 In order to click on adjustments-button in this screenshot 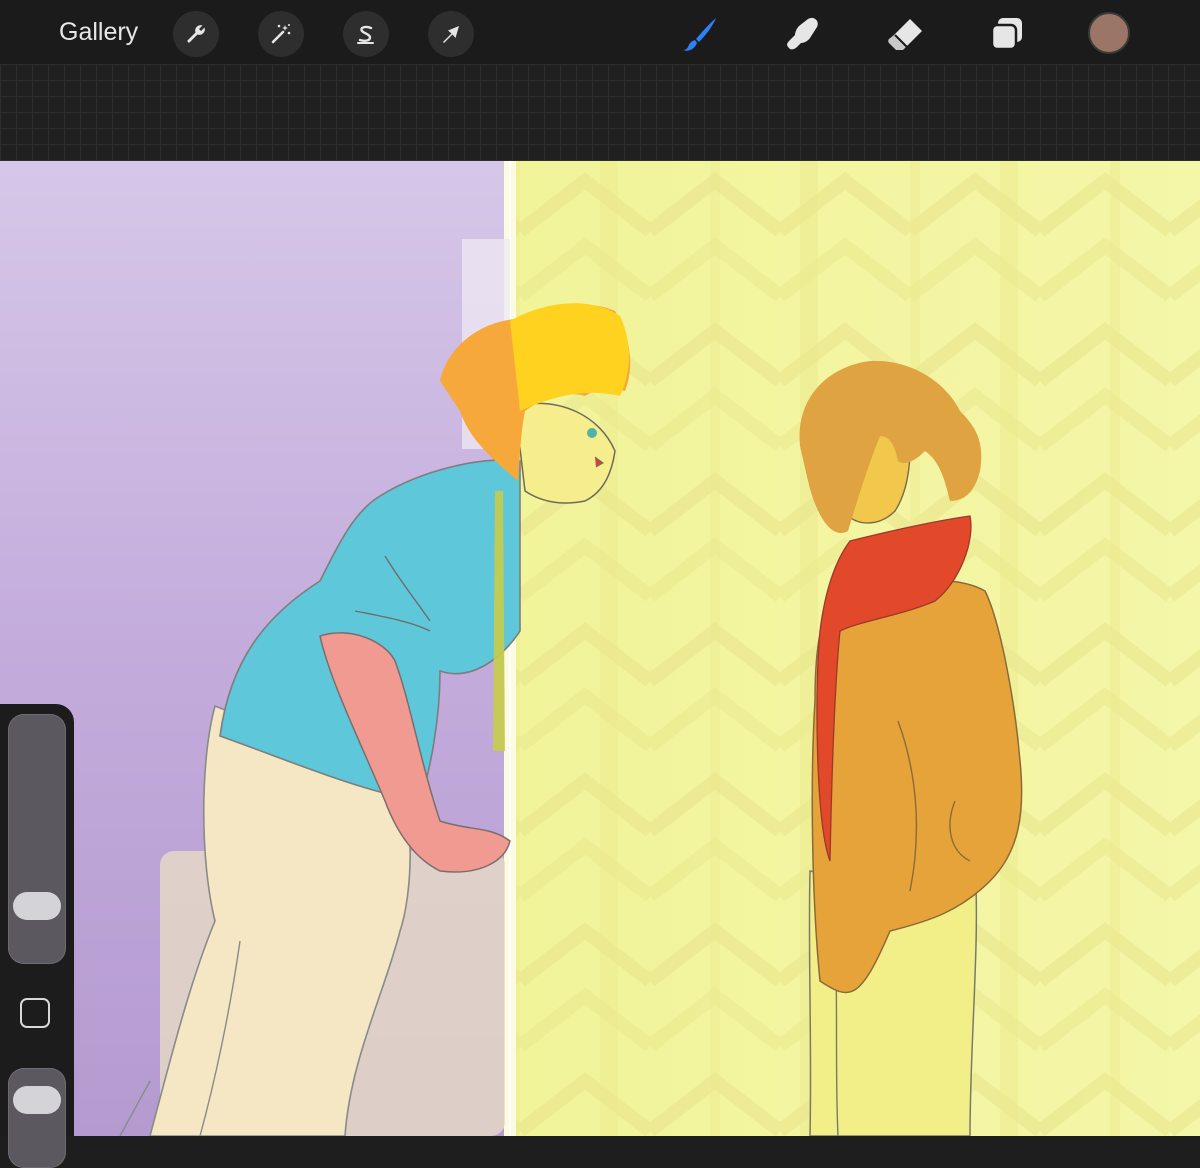, I will do `click(281, 34)`.